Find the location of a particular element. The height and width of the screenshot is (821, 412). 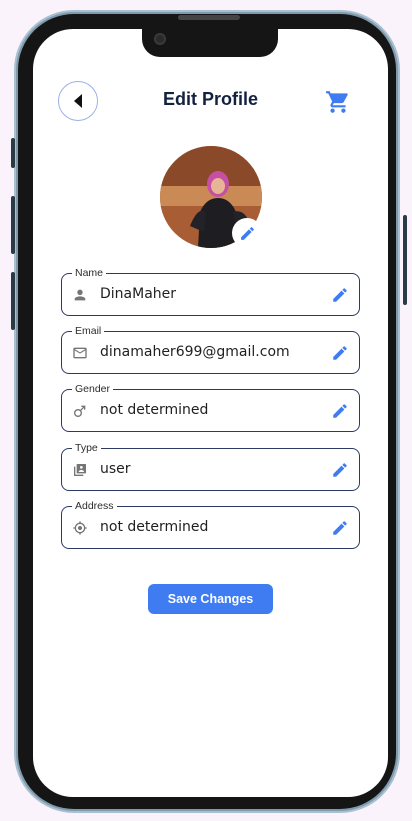

save-changes-button: Save Changes is located at coordinates (210, 599).